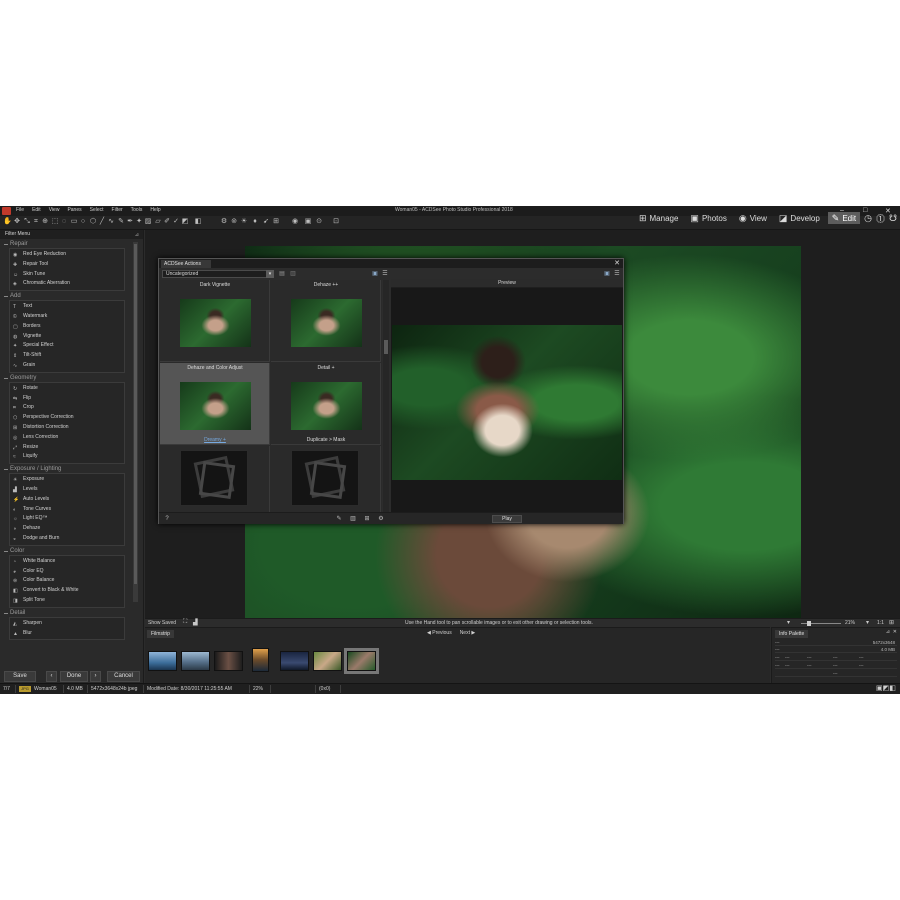  What do you see at coordinates (67, 275) in the screenshot?
I see `filter-item: ☺ Skin Tune` at bounding box center [67, 275].